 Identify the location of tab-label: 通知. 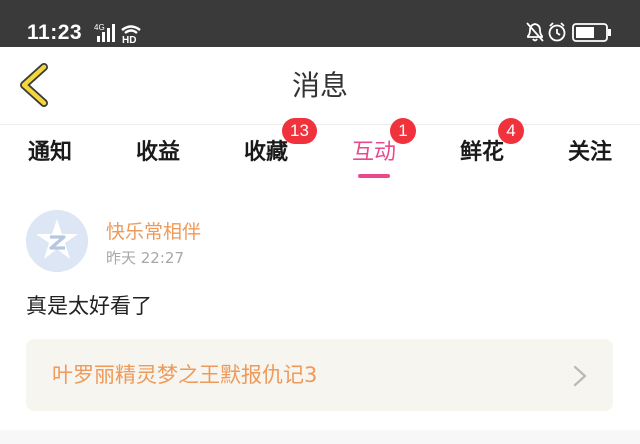
(49, 152).